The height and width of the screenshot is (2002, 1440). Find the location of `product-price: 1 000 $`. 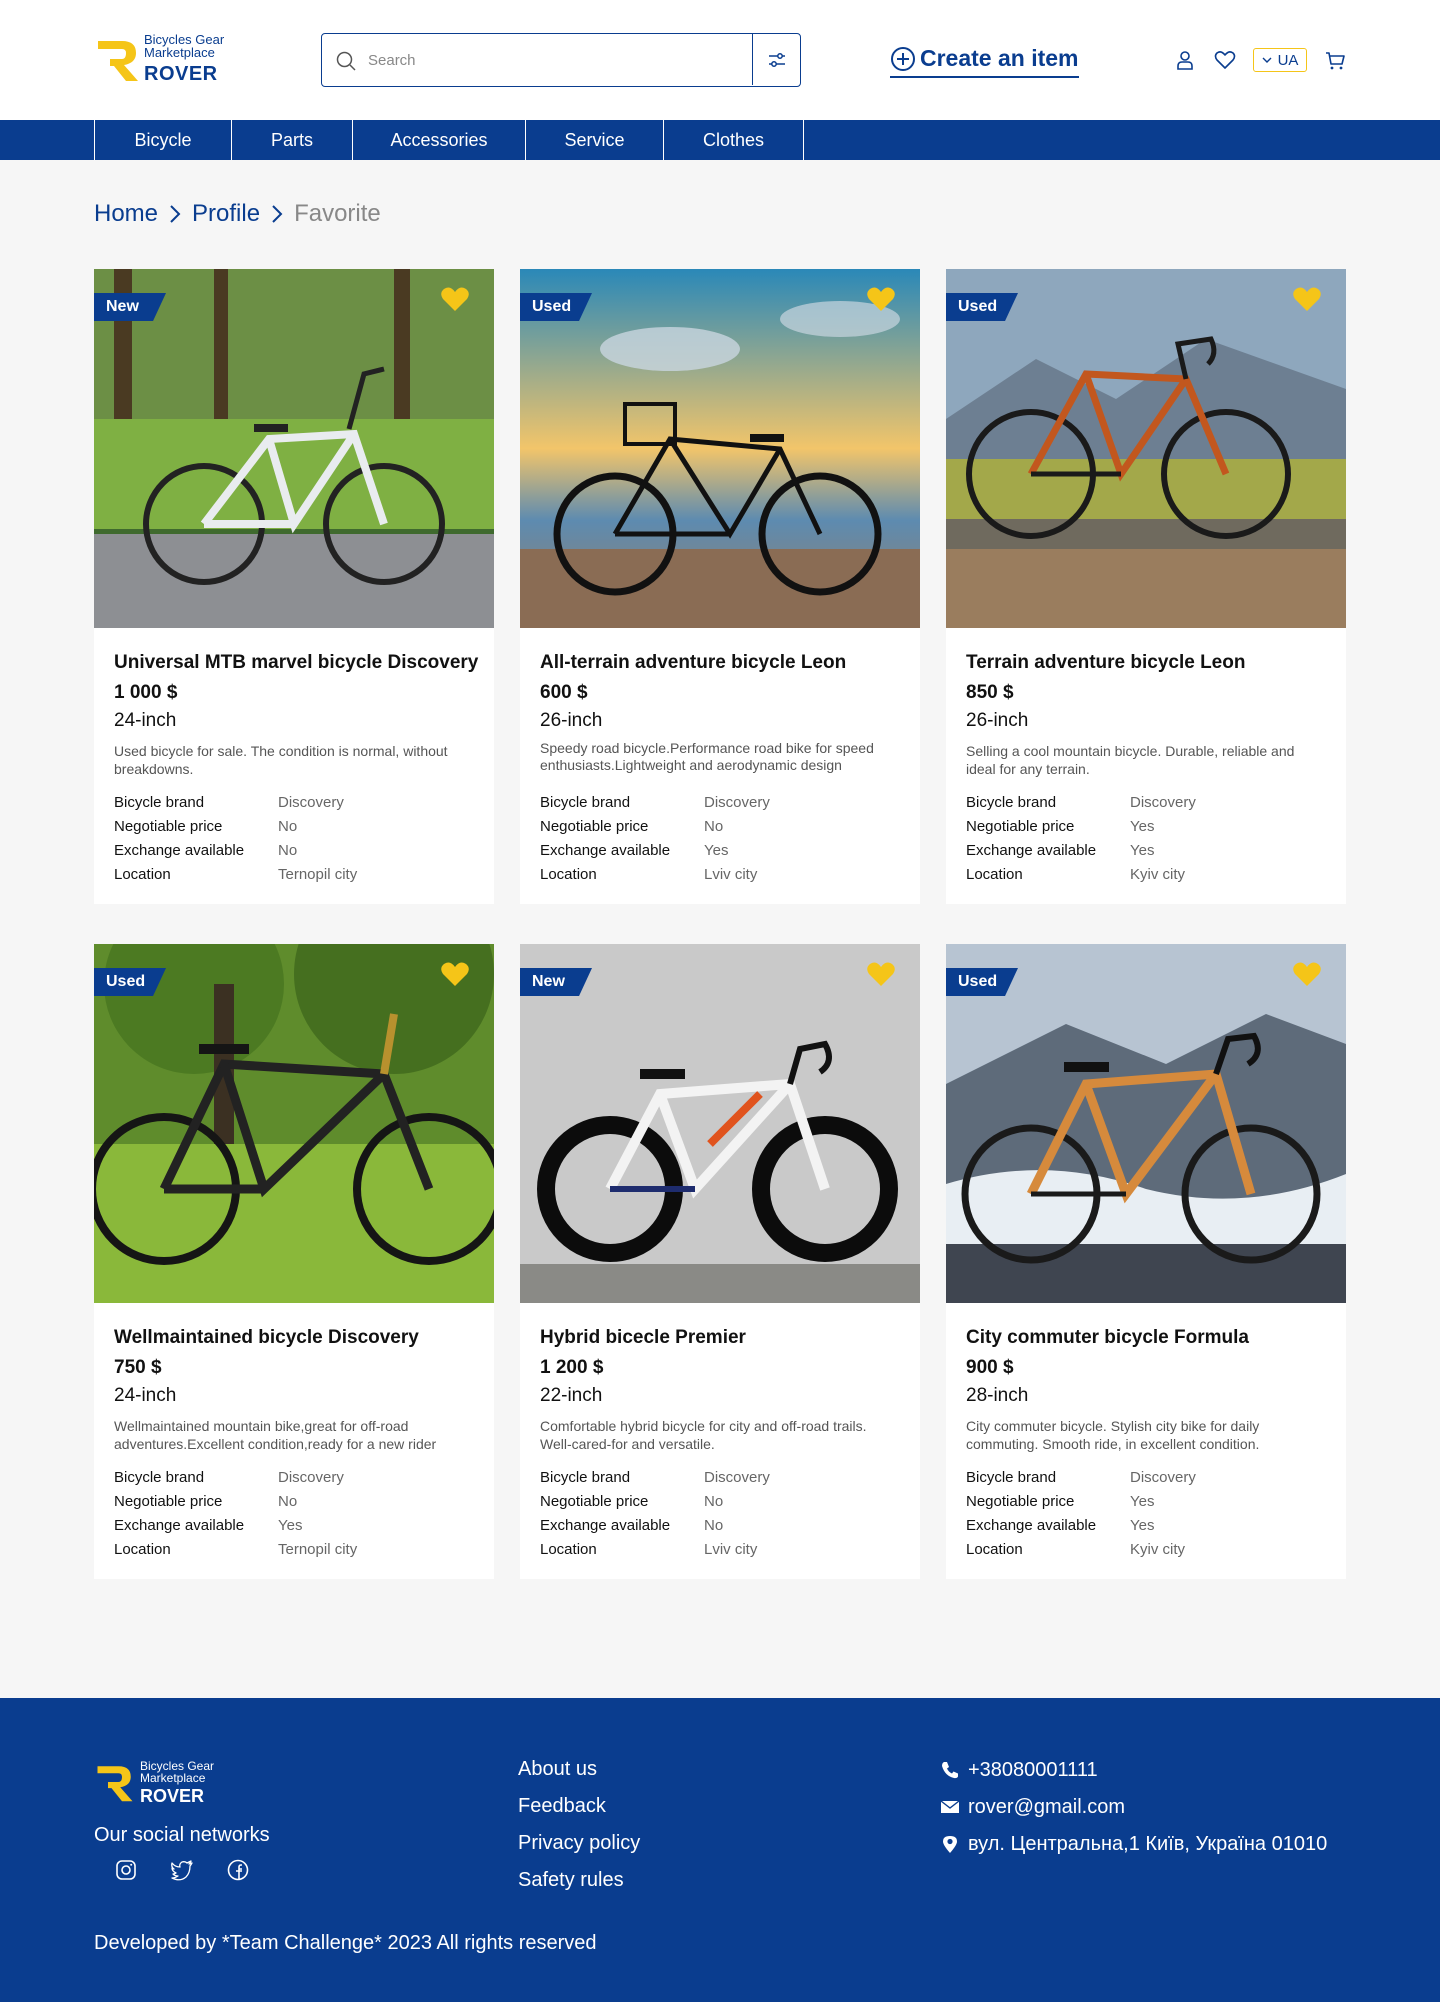

product-price: 1 000 $ is located at coordinates (146, 692).